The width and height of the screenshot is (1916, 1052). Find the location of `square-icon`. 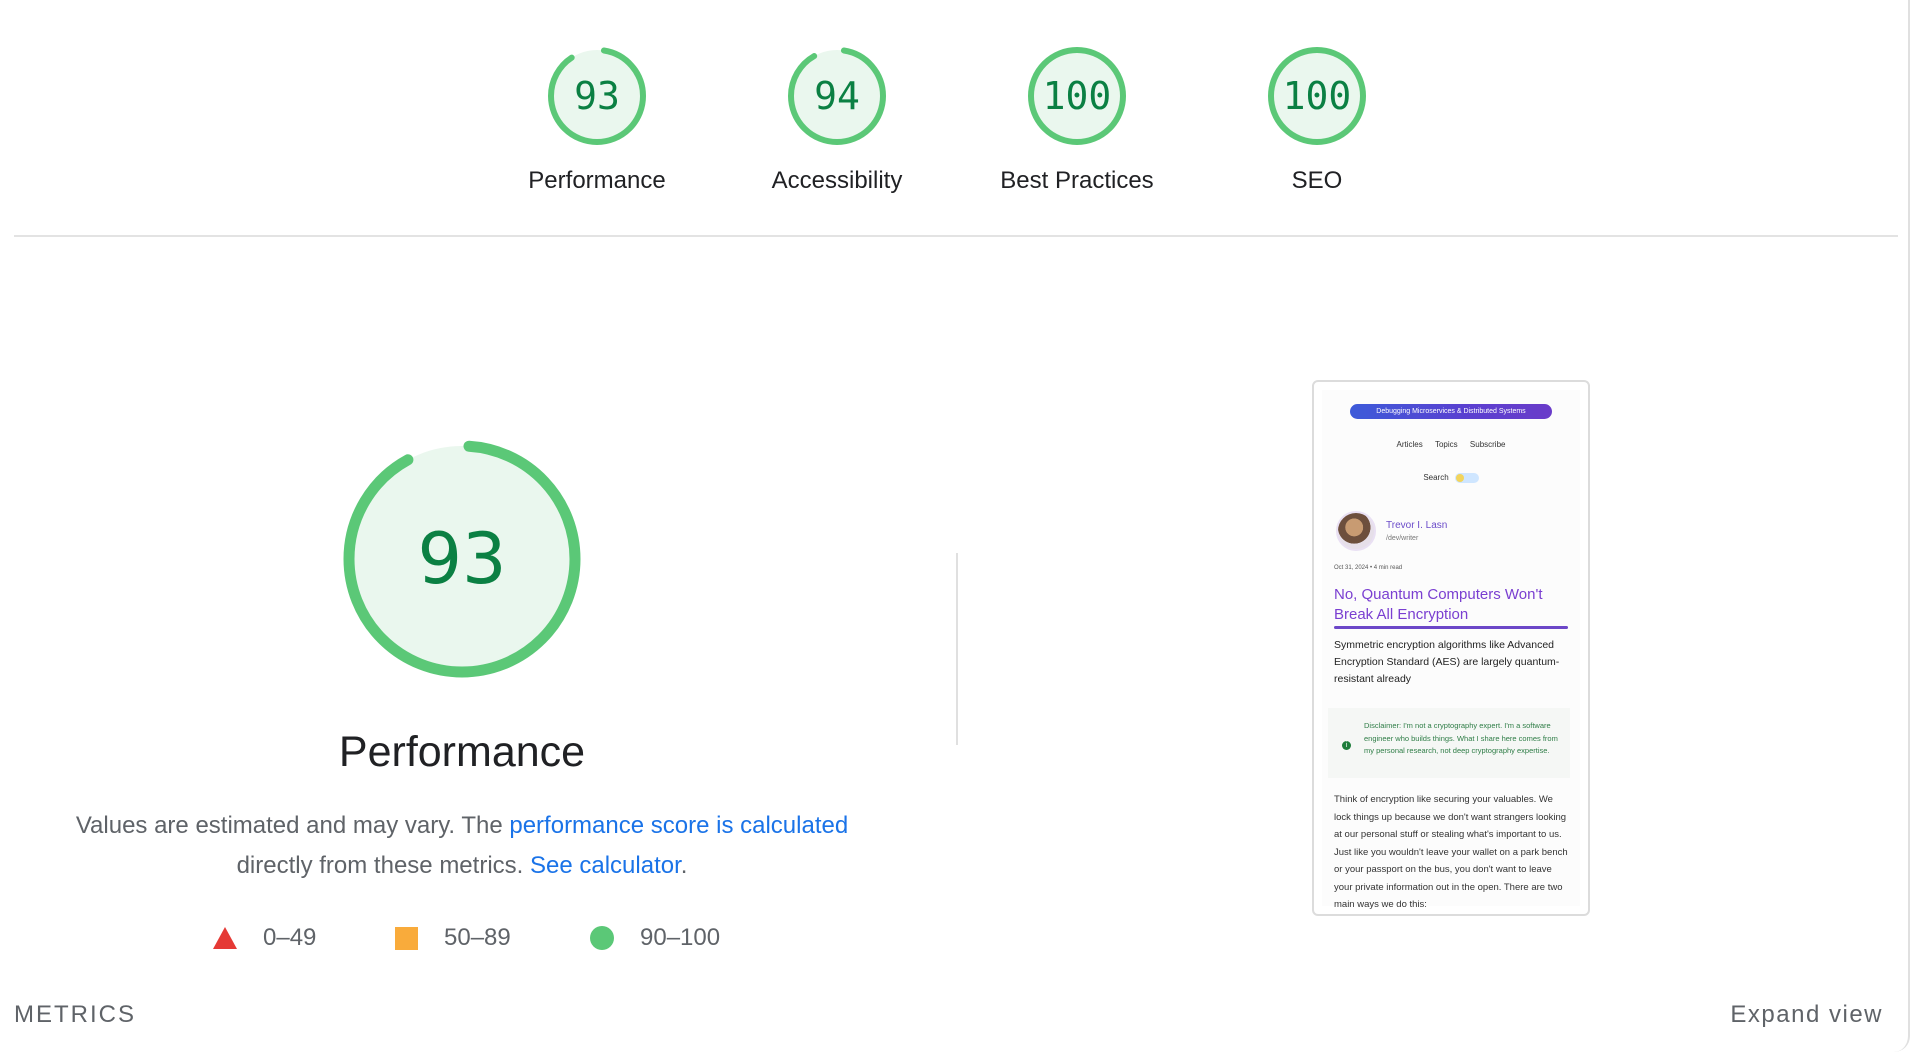

square-icon is located at coordinates (406, 938).